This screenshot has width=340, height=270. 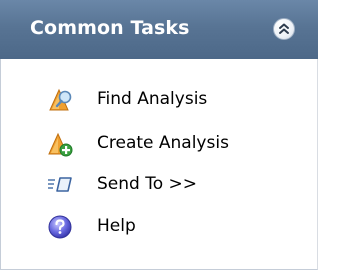 I want to click on task-label: Find Analysis, so click(x=152, y=99).